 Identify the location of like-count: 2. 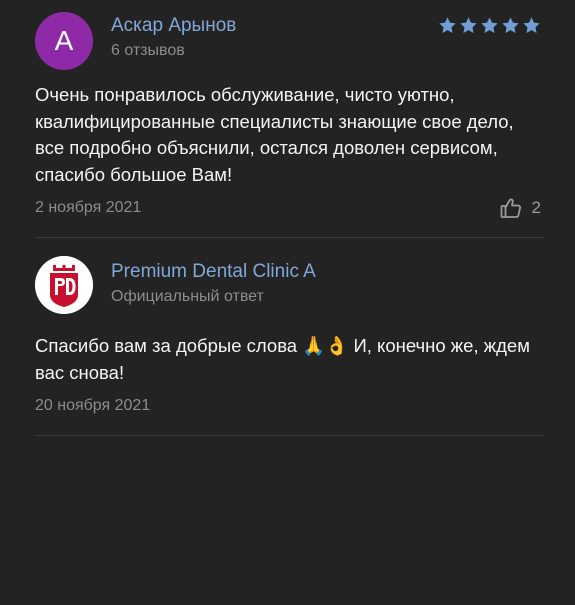
(536, 207).